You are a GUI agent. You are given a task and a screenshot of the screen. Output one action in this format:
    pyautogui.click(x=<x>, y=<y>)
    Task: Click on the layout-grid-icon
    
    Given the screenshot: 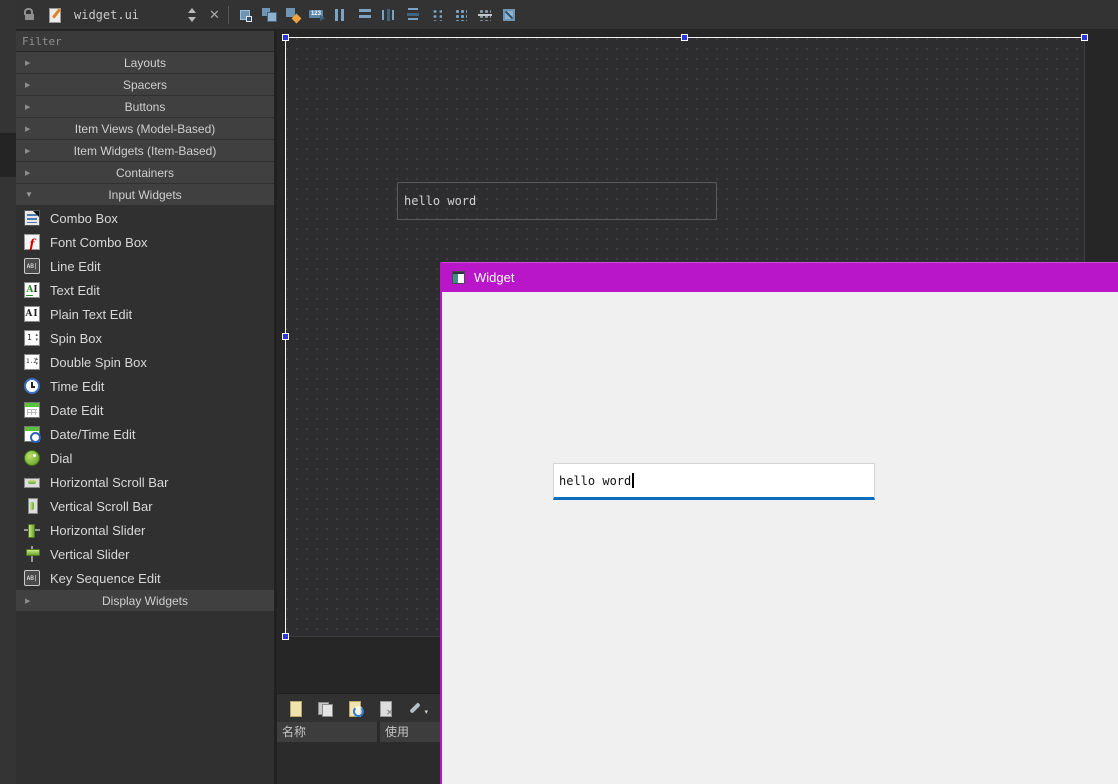 What is the action you would take?
    pyautogui.click(x=461, y=15)
    